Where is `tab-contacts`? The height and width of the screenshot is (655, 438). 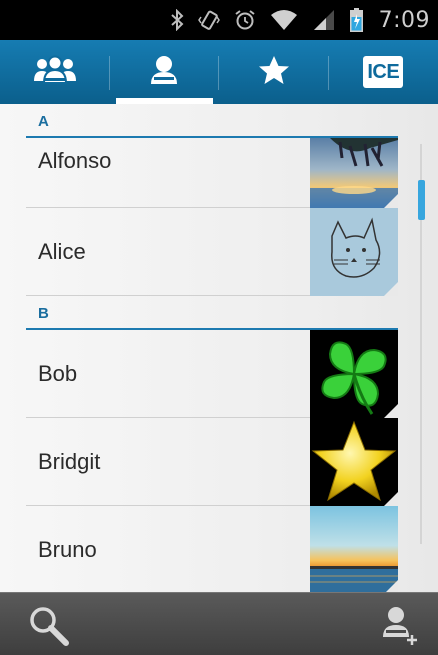 tab-contacts is located at coordinates (164, 72).